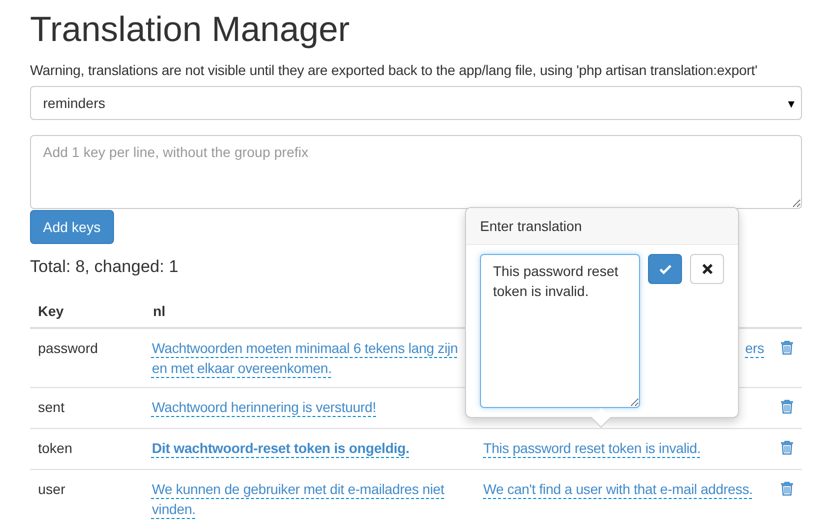 The width and height of the screenshot is (833, 532). Describe the element at coordinates (55, 448) in the screenshot. I see `key-cell-text: token` at that location.